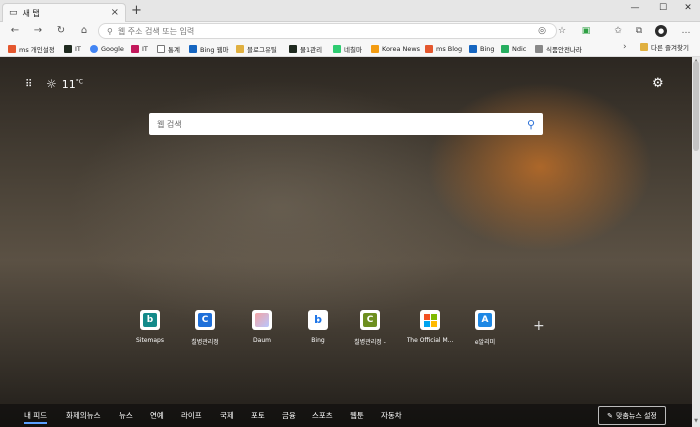  What do you see at coordinates (79, 81) in the screenshot?
I see `weather-unit: °C` at bounding box center [79, 81].